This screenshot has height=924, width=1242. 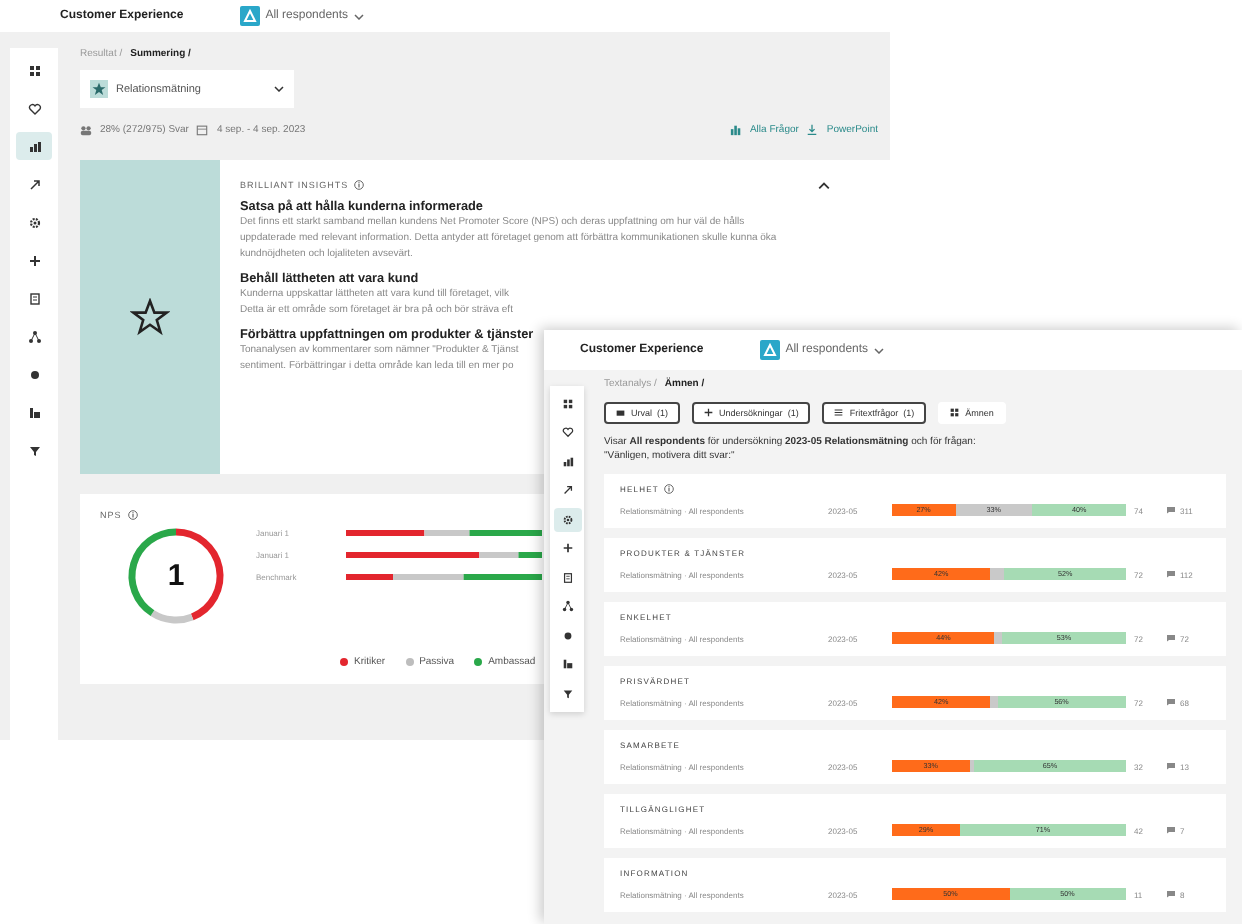 What do you see at coordinates (86, 130) in the screenshot?
I see `people-icon` at bounding box center [86, 130].